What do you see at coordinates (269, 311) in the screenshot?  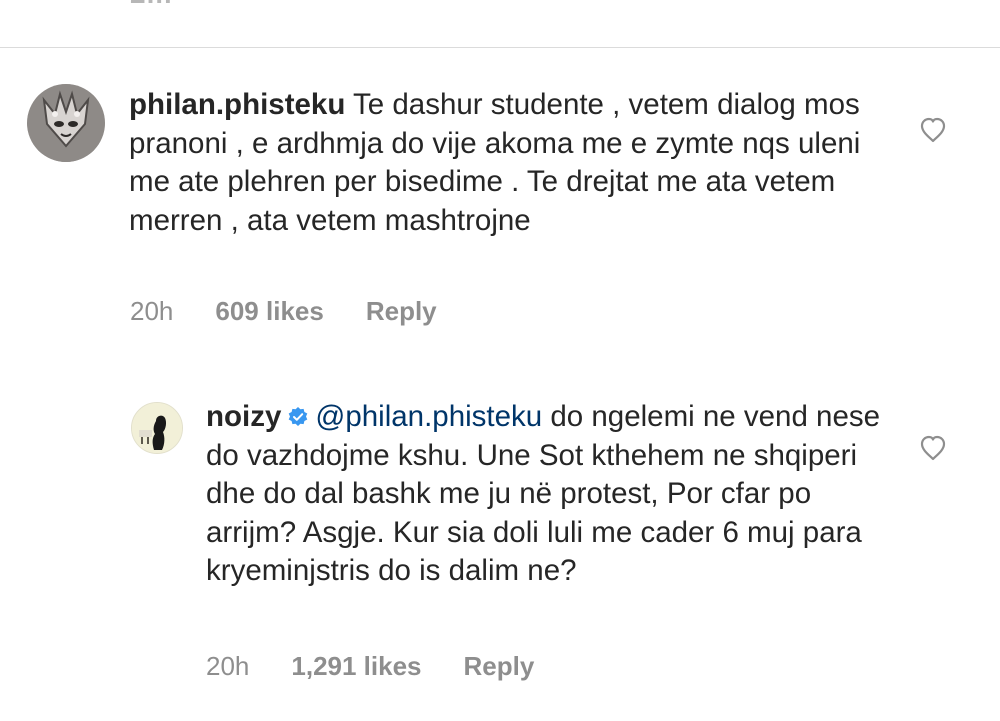 I see `comment-likes: 609 likes` at bounding box center [269, 311].